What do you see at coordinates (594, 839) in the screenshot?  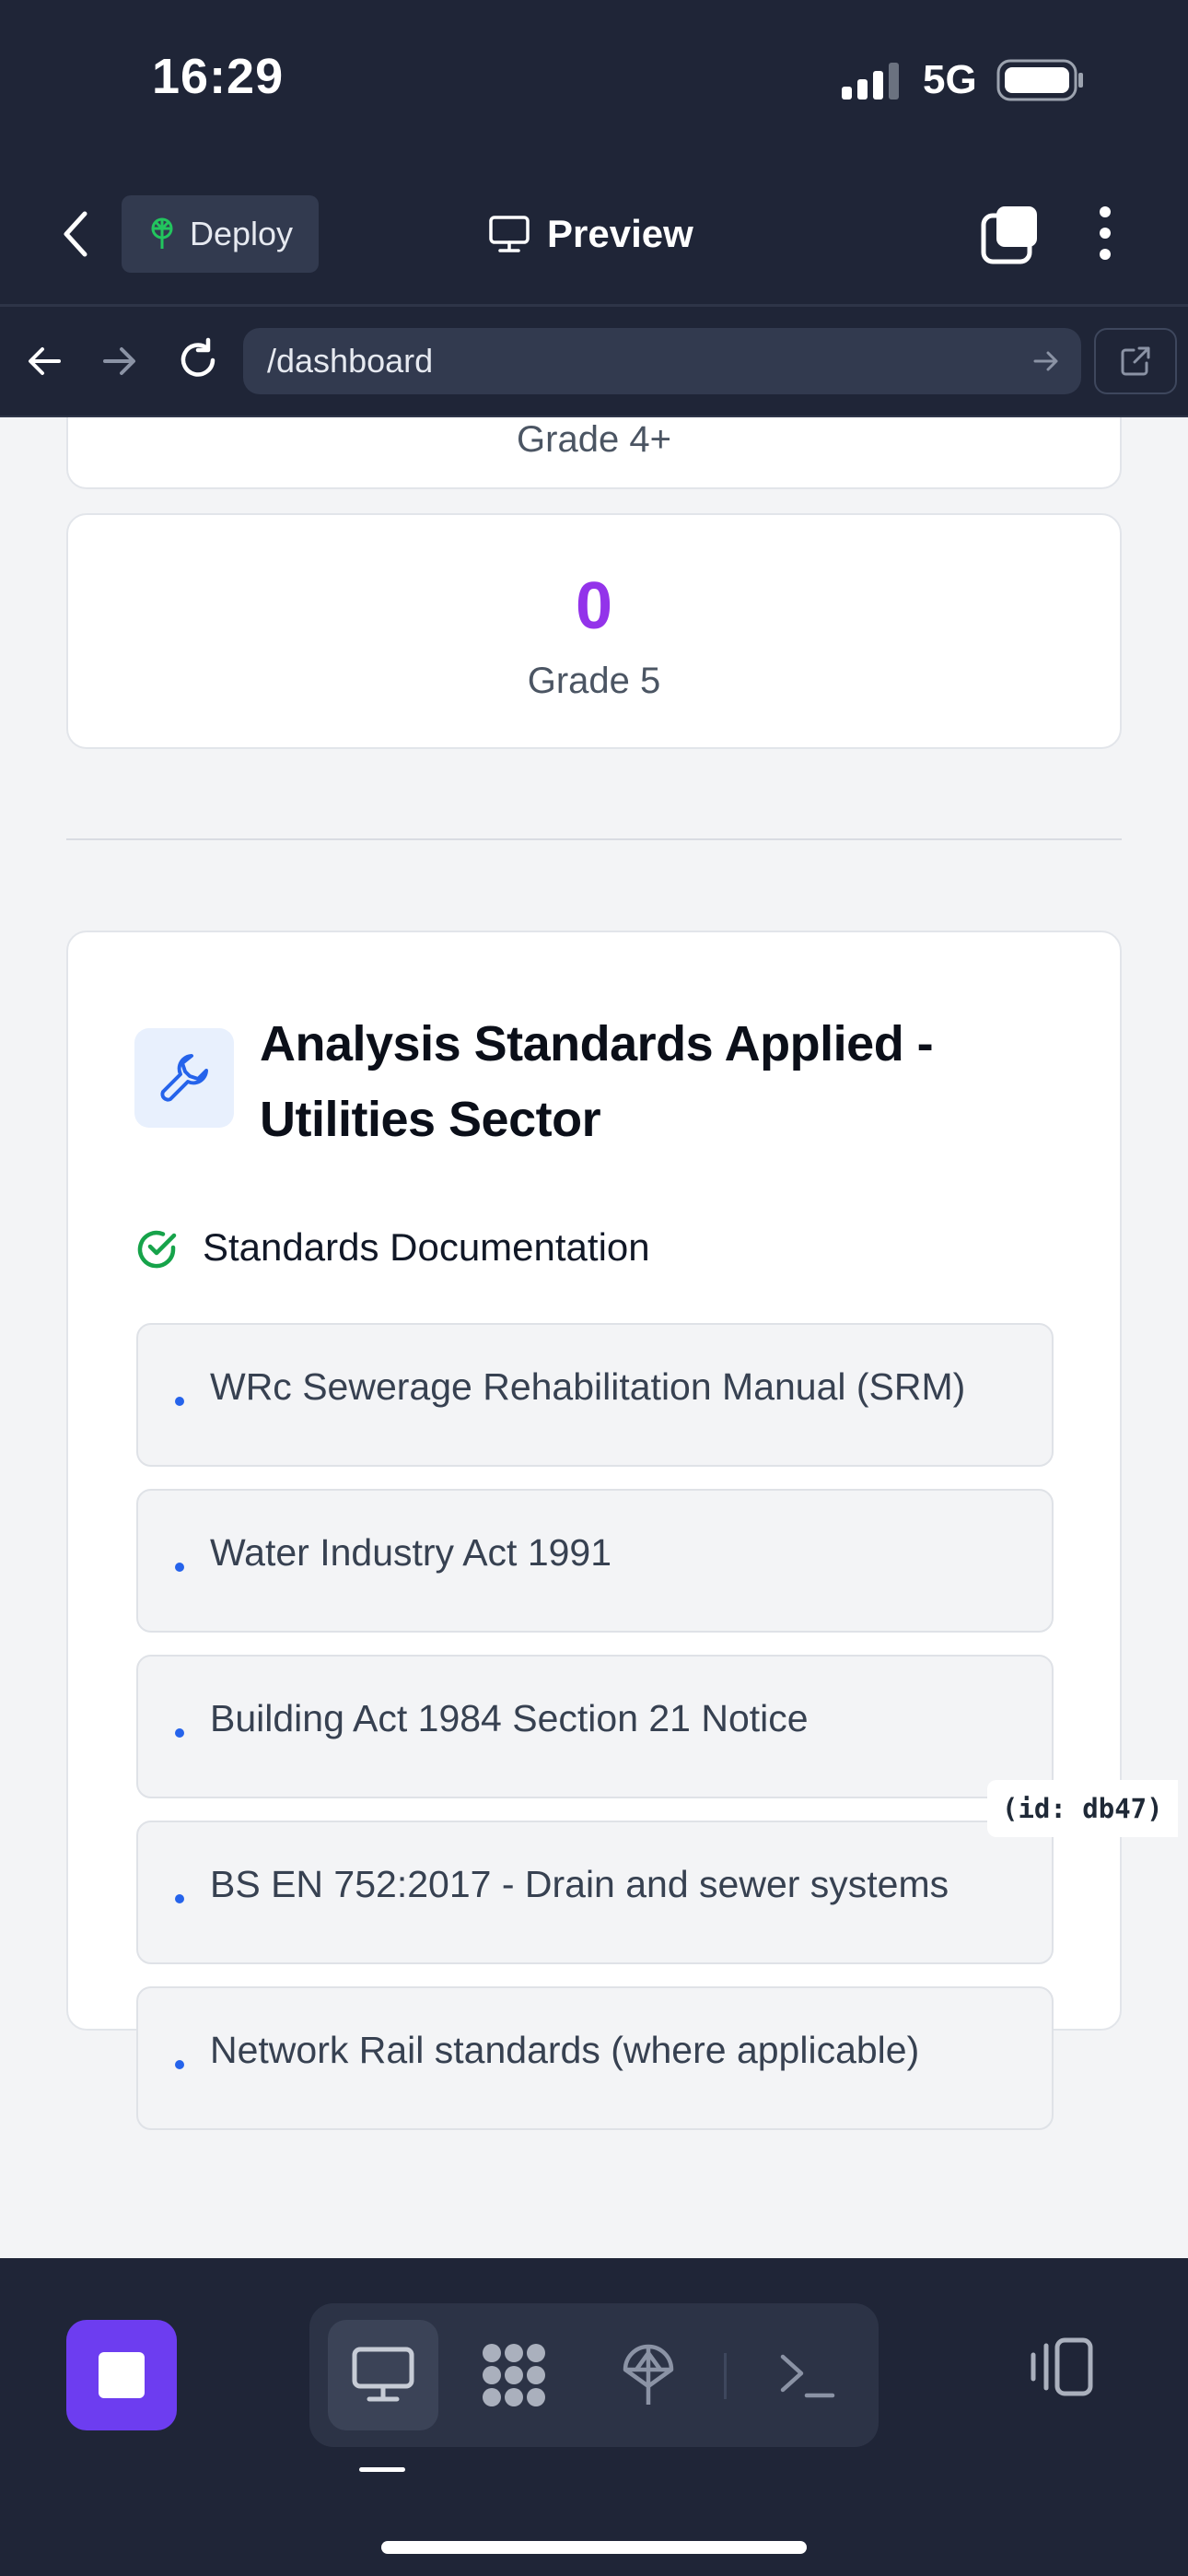 I see `section-divider` at bounding box center [594, 839].